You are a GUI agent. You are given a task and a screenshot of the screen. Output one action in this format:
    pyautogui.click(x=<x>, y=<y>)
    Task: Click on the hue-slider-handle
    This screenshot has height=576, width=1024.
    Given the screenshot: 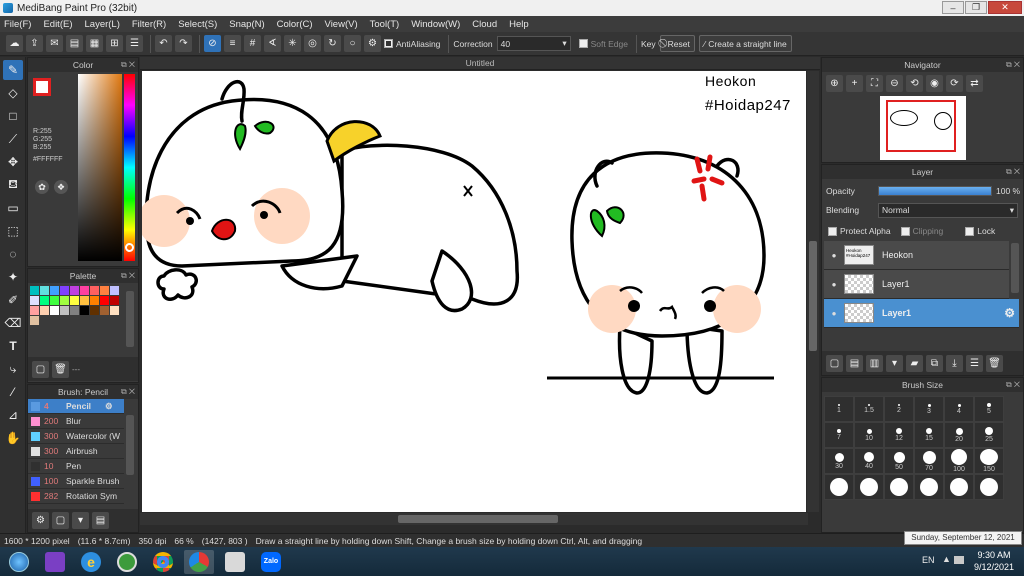 What is the action you would take?
    pyautogui.click(x=129, y=247)
    